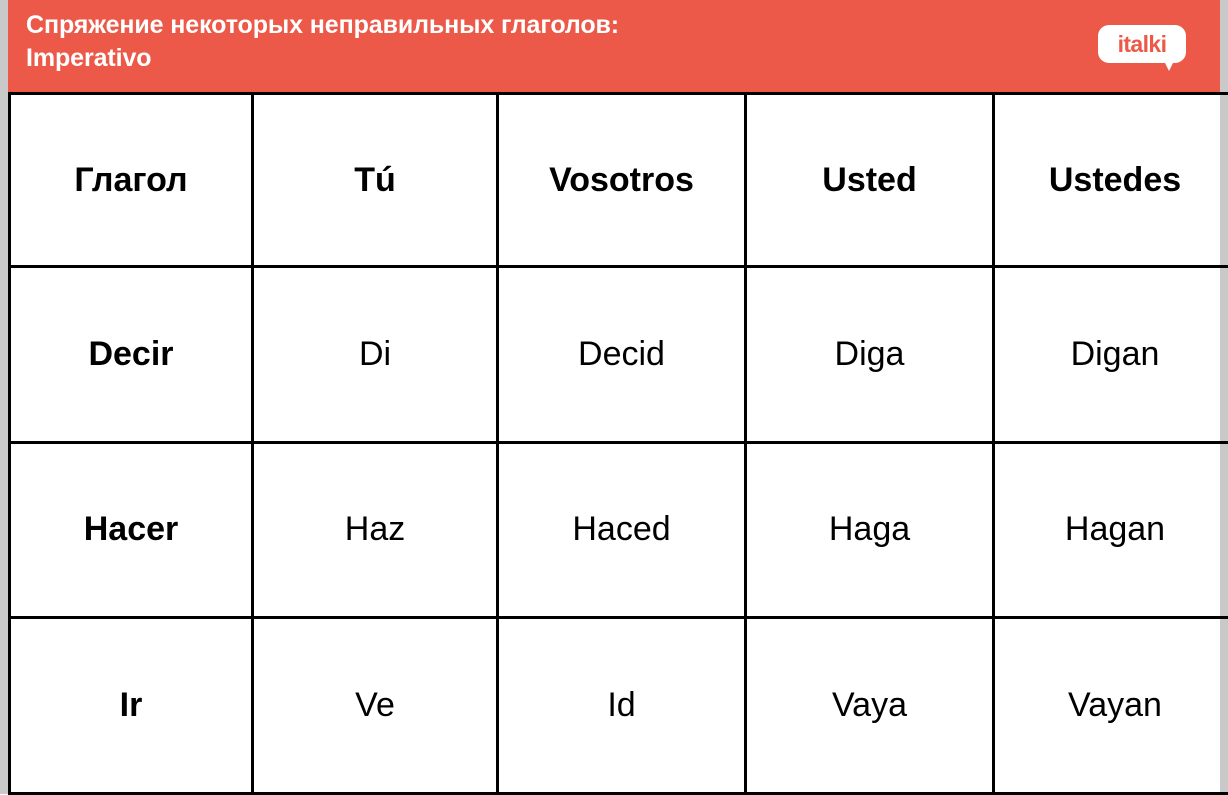 The image size is (1228, 795). I want to click on cell-usted: Haga, so click(870, 530).